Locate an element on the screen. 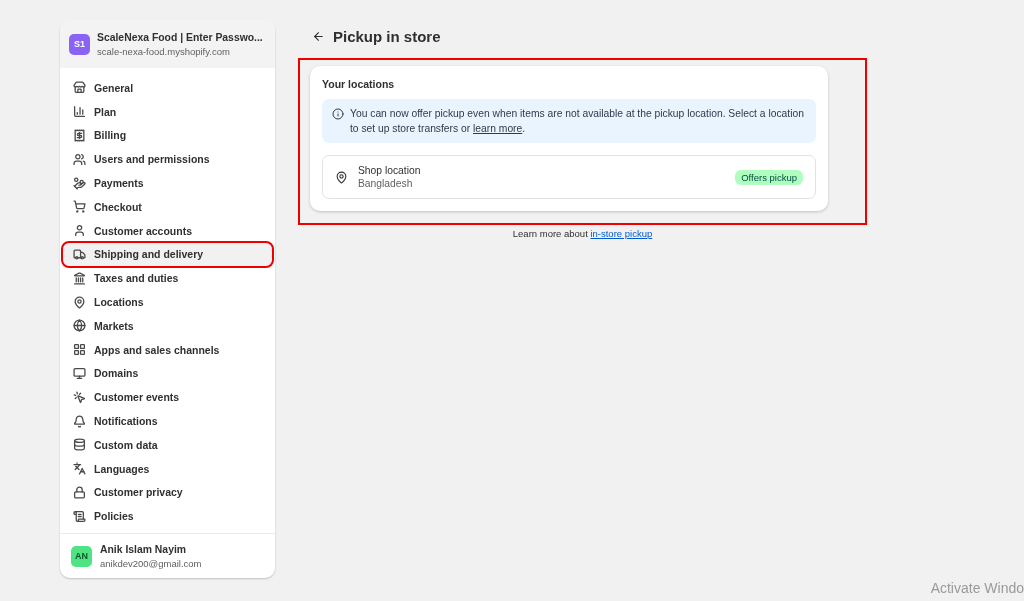 The image size is (1024, 601). receipt-icon is located at coordinates (79, 135).